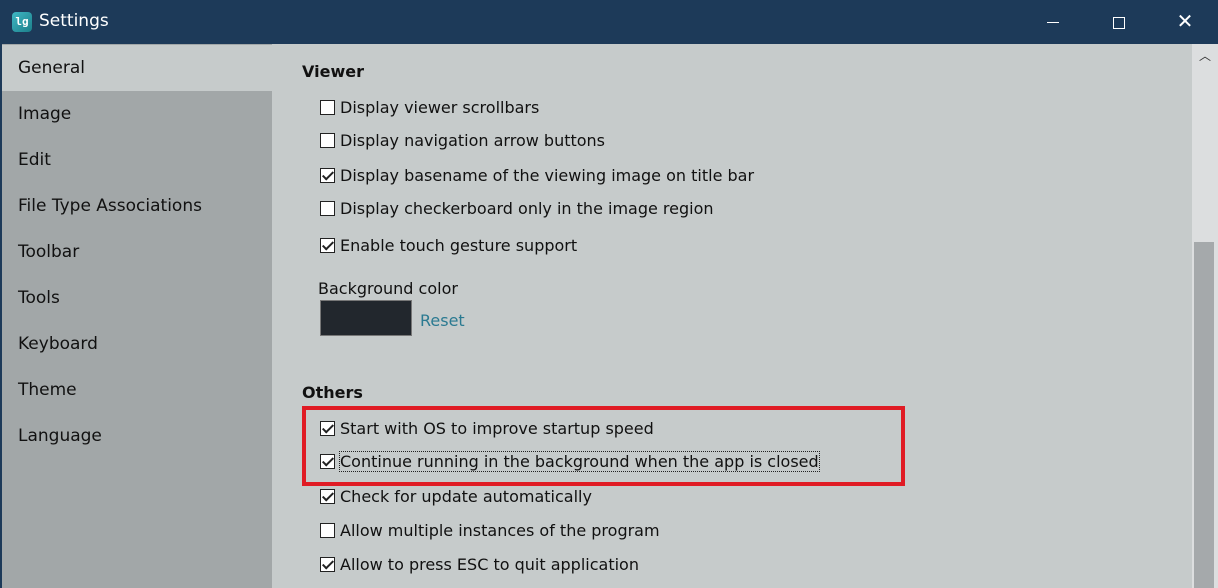 The height and width of the screenshot is (588, 1218). I want to click on sidebar-item-theme: Theme, so click(136, 390).